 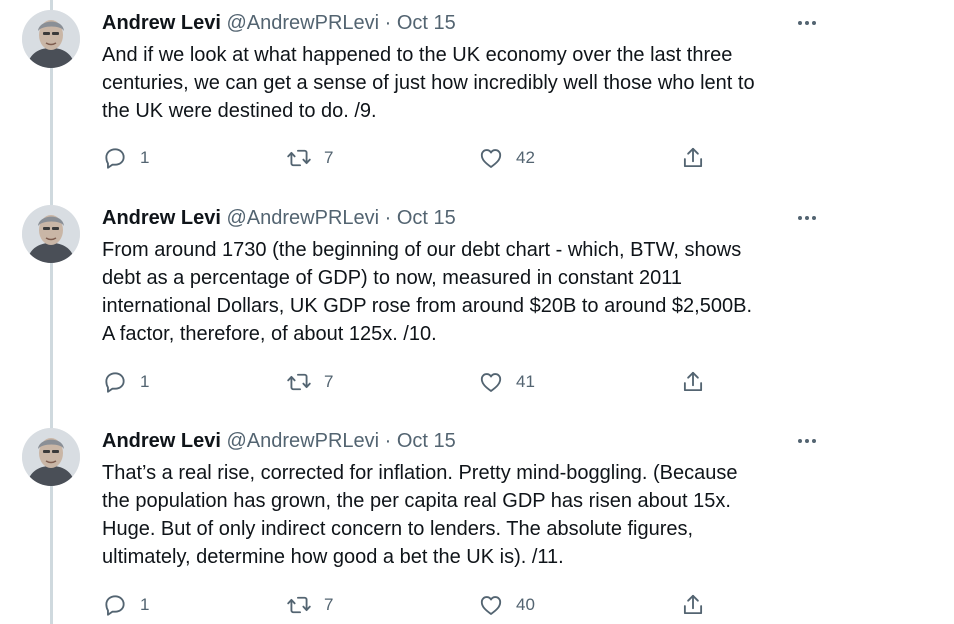 What do you see at coordinates (412, 605) in the screenshot?
I see `tweet-actions: 1 7 40` at bounding box center [412, 605].